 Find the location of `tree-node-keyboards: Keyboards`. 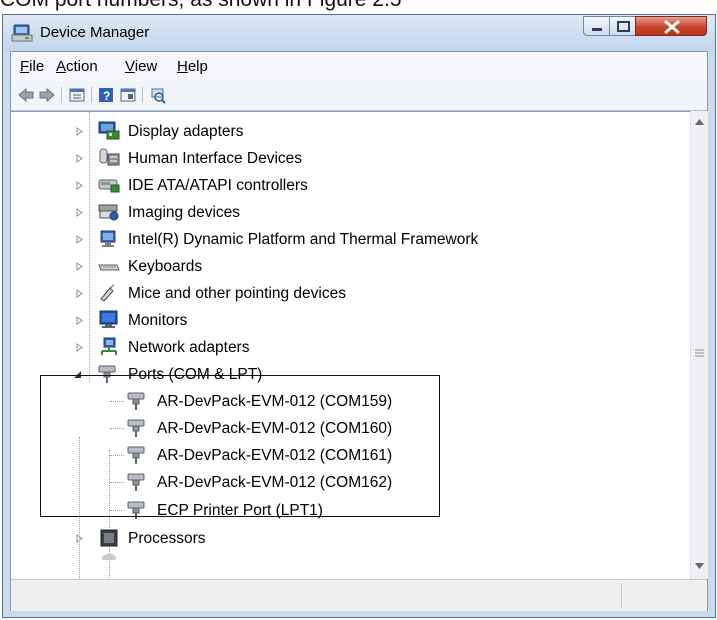

tree-node-keyboards: Keyboards is located at coordinates (311, 269).